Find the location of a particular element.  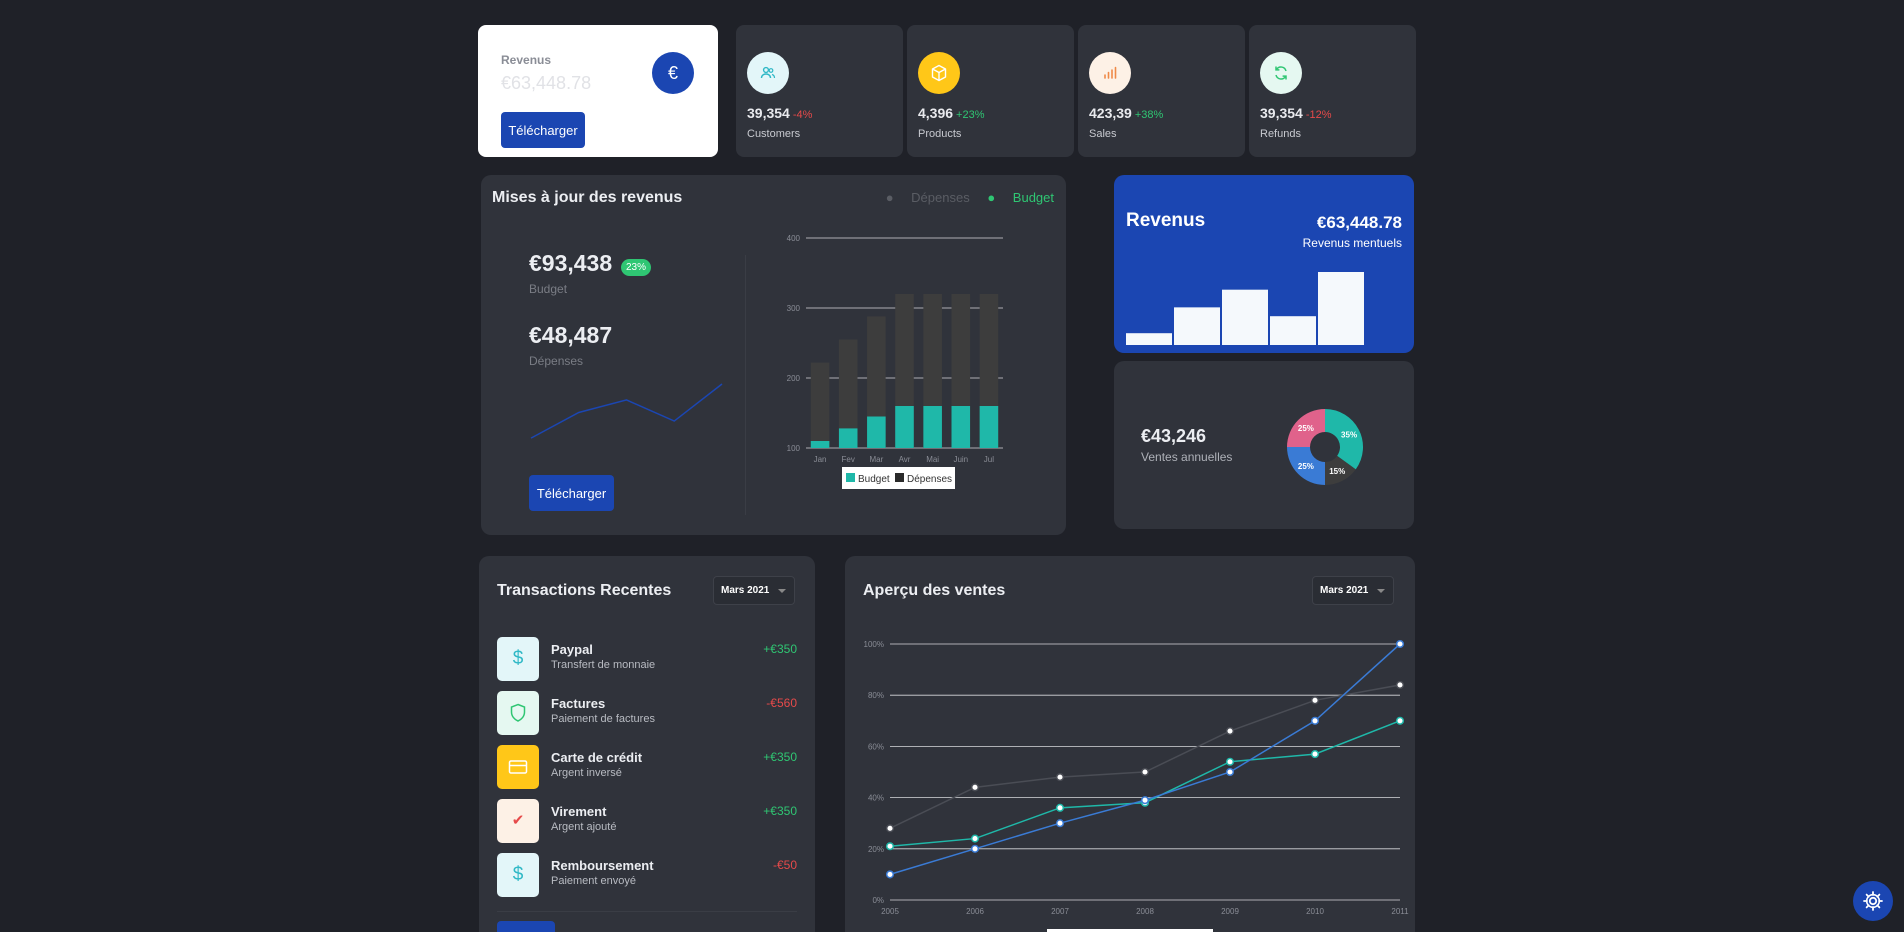

transaction-item: $ Paypal Transfert de monnaie +€350 is located at coordinates (647, 659).